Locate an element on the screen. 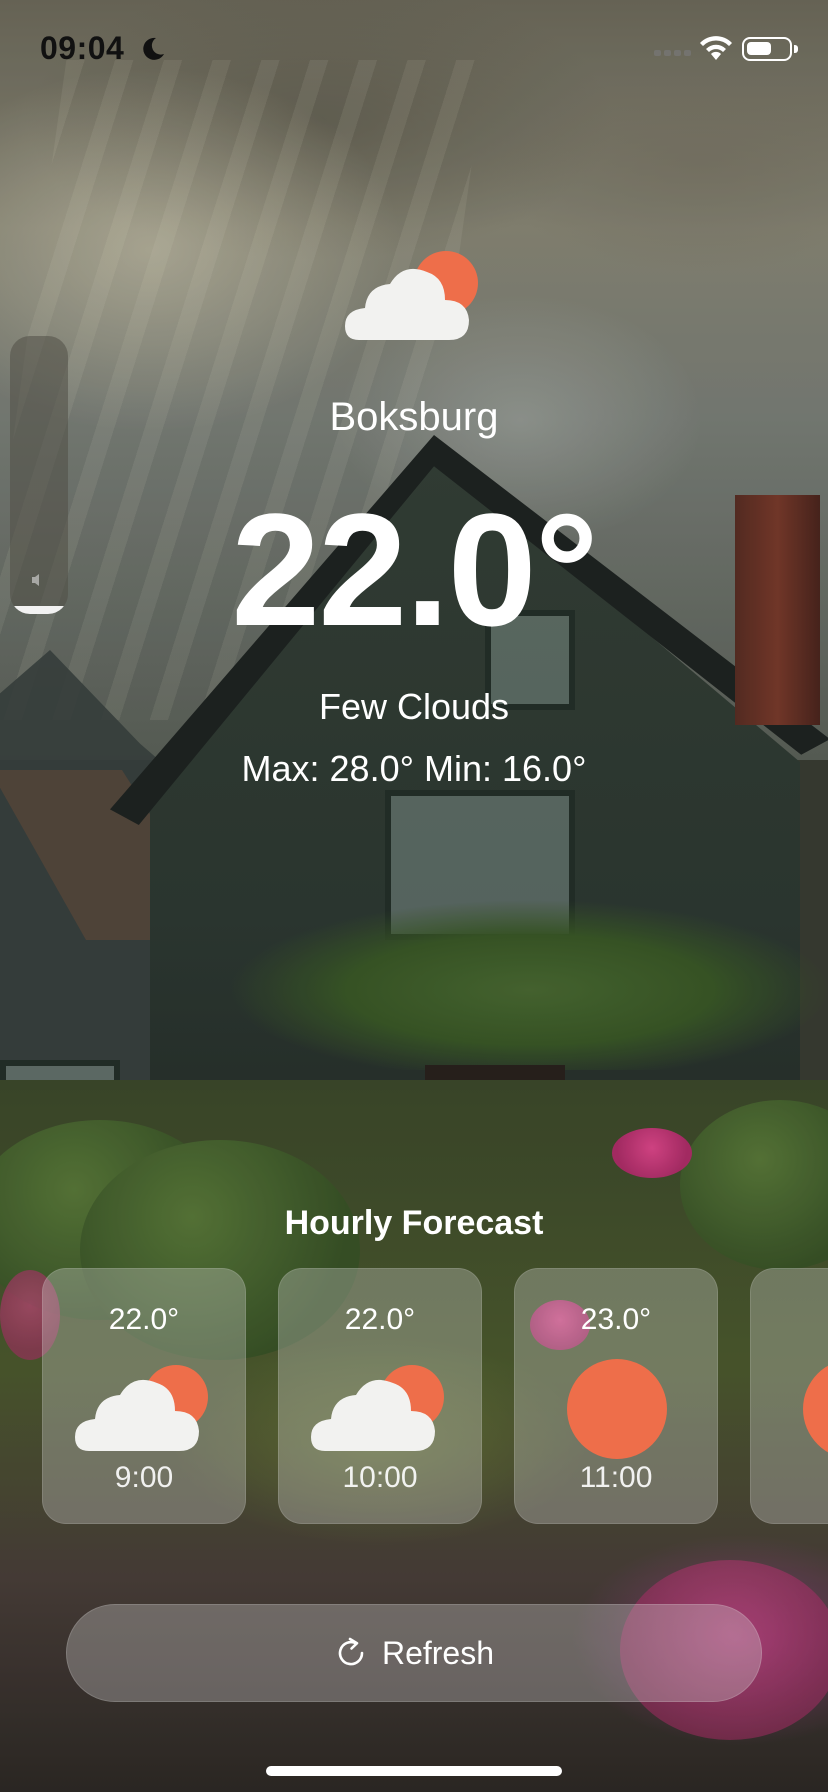 The width and height of the screenshot is (828, 1792). refresh-button: Refresh is located at coordinates (414, 1653).